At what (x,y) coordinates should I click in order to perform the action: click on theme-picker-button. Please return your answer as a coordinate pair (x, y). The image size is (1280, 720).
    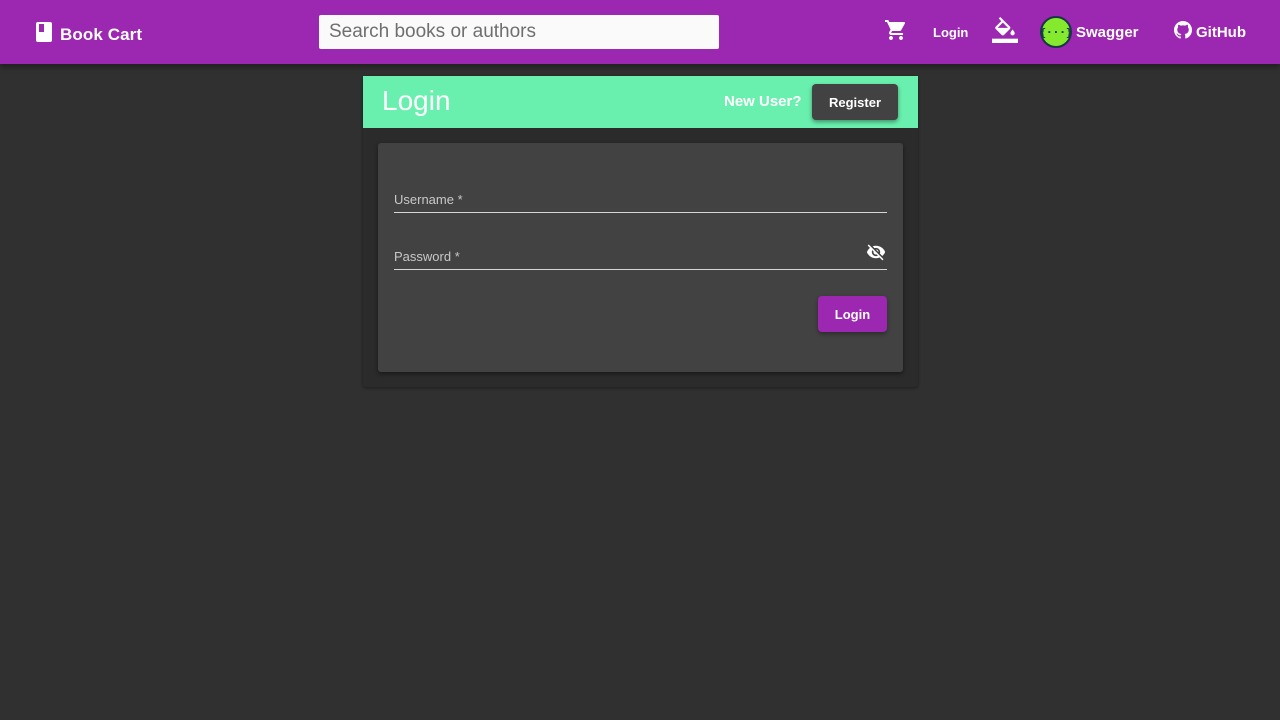
    Looking at the image, I should click on (1005, 32).